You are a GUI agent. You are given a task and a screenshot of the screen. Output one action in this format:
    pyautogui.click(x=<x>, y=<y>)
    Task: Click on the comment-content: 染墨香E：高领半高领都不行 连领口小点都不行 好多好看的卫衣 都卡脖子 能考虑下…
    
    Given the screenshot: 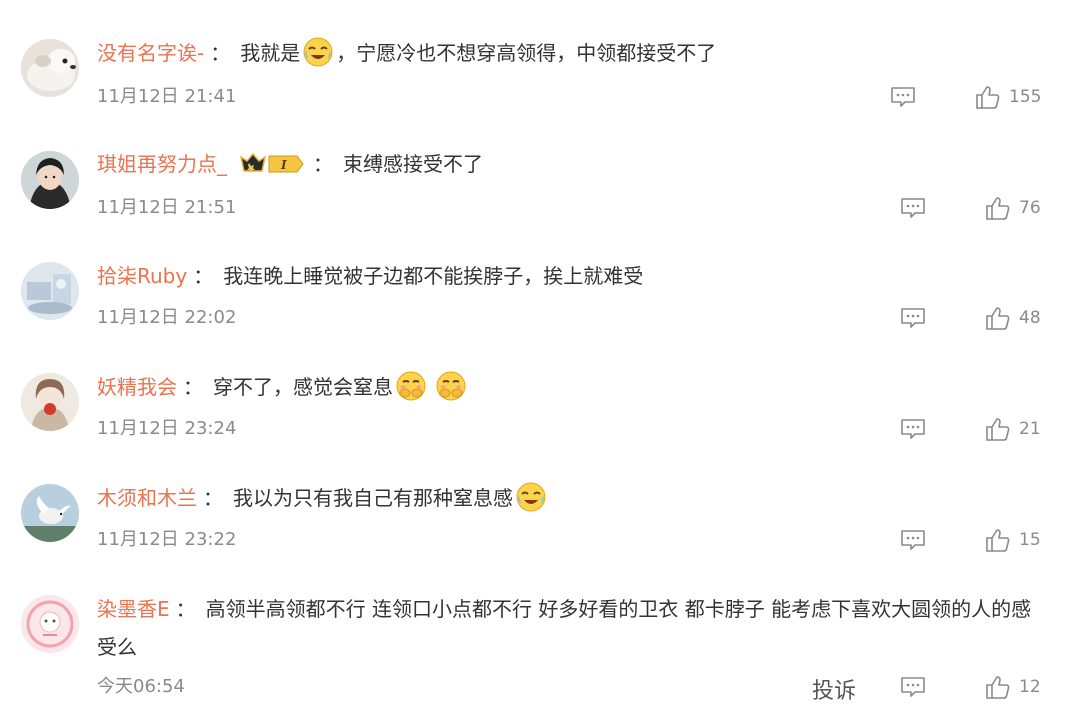 What is the action you would take?
    pyautogui.click(x=573, y=628)
    